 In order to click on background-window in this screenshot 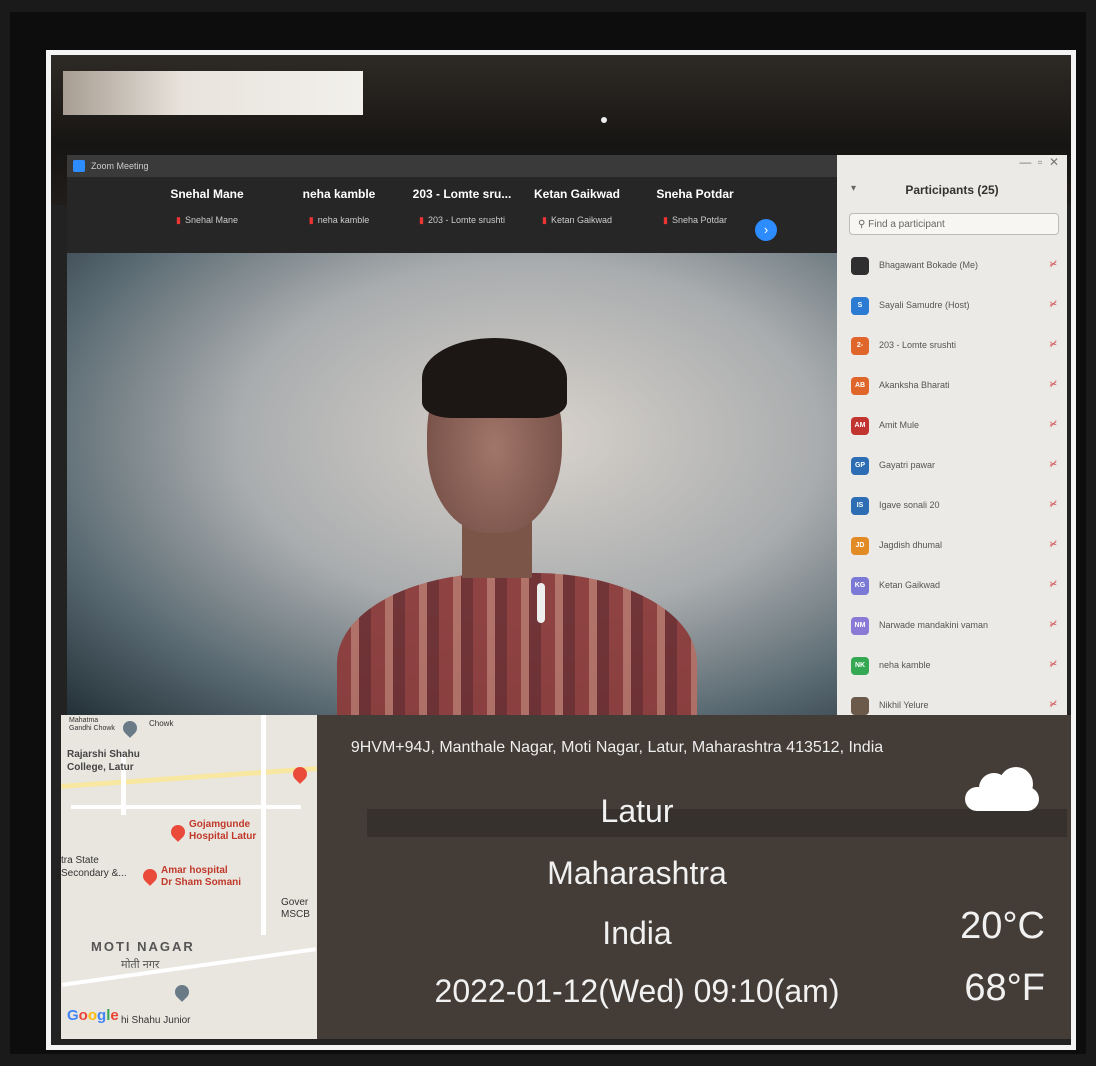, I will do `click(213, 93)`.